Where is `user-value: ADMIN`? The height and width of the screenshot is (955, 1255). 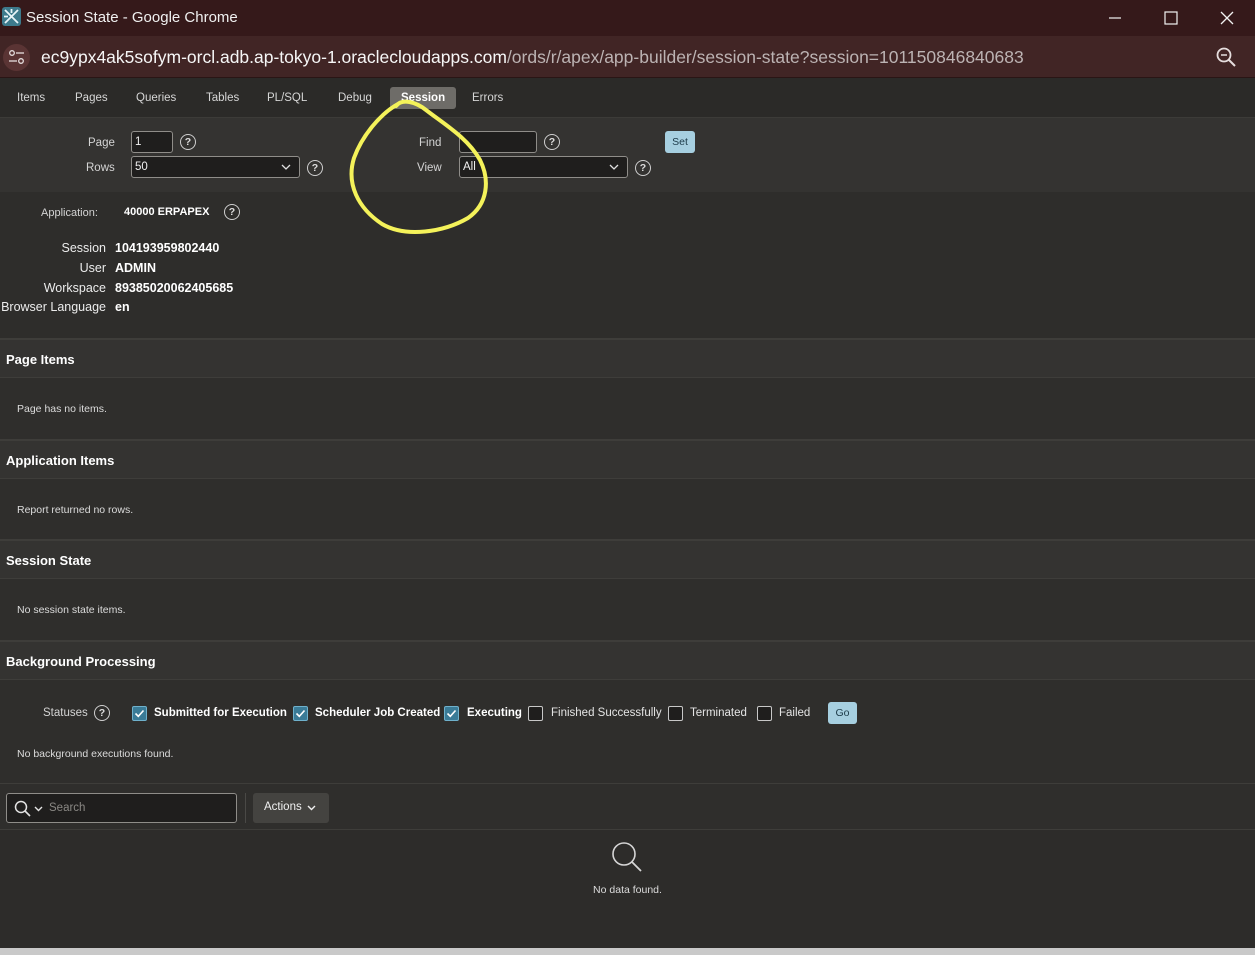 user-value: ADMIN is located at coordinates (135, 268).